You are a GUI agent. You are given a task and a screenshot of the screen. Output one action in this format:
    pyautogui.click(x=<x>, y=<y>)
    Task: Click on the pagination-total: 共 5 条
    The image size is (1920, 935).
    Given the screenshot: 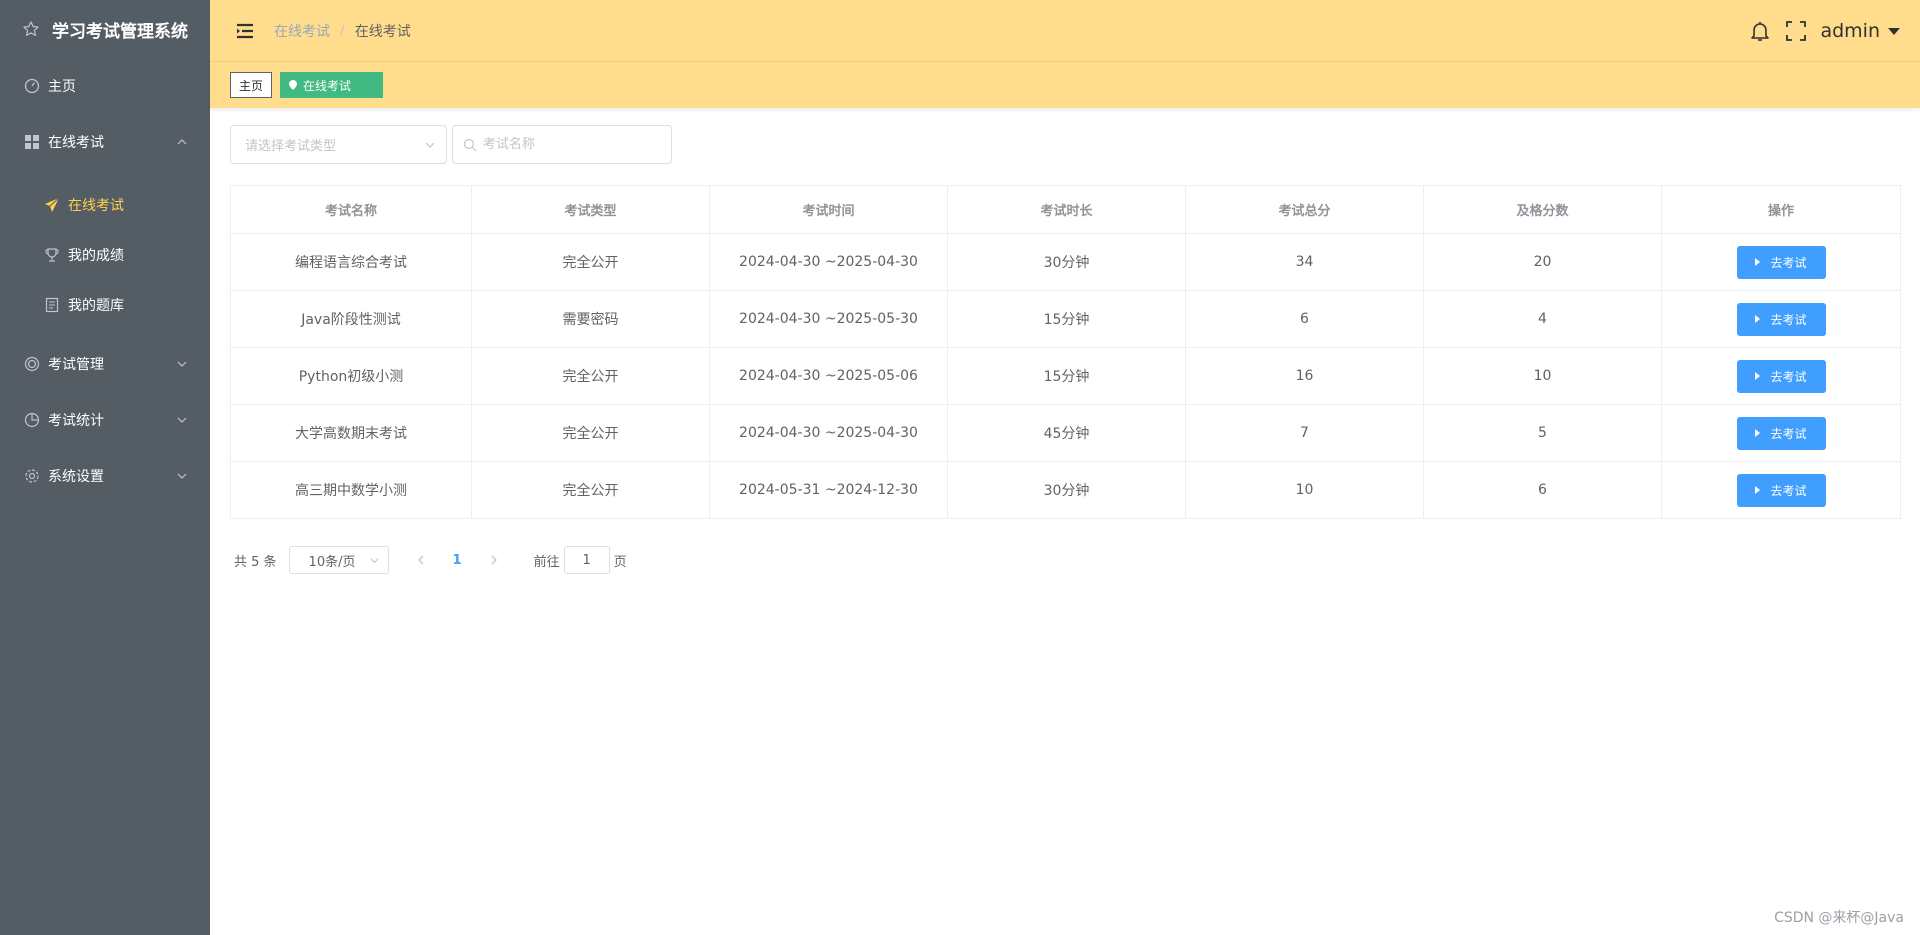 What is the action you would take?
    pyautogui.click(x=255, y=562)
    